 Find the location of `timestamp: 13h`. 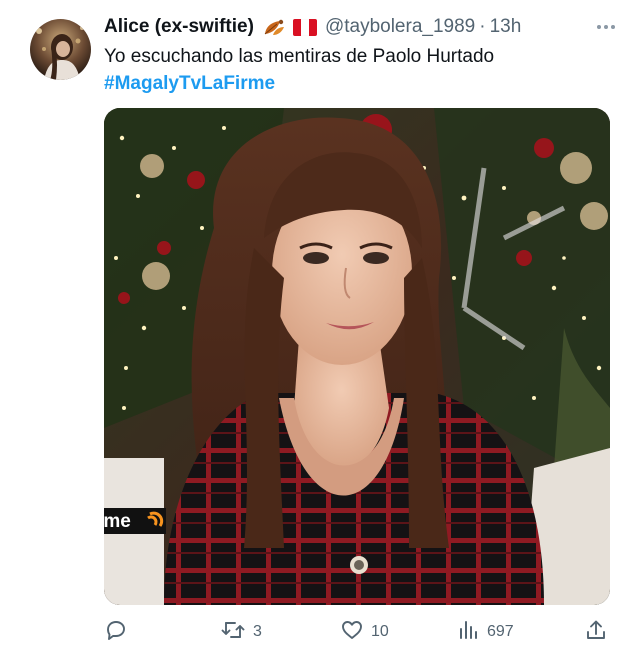

timestamp: 13h is located at coordinates (506, 27).